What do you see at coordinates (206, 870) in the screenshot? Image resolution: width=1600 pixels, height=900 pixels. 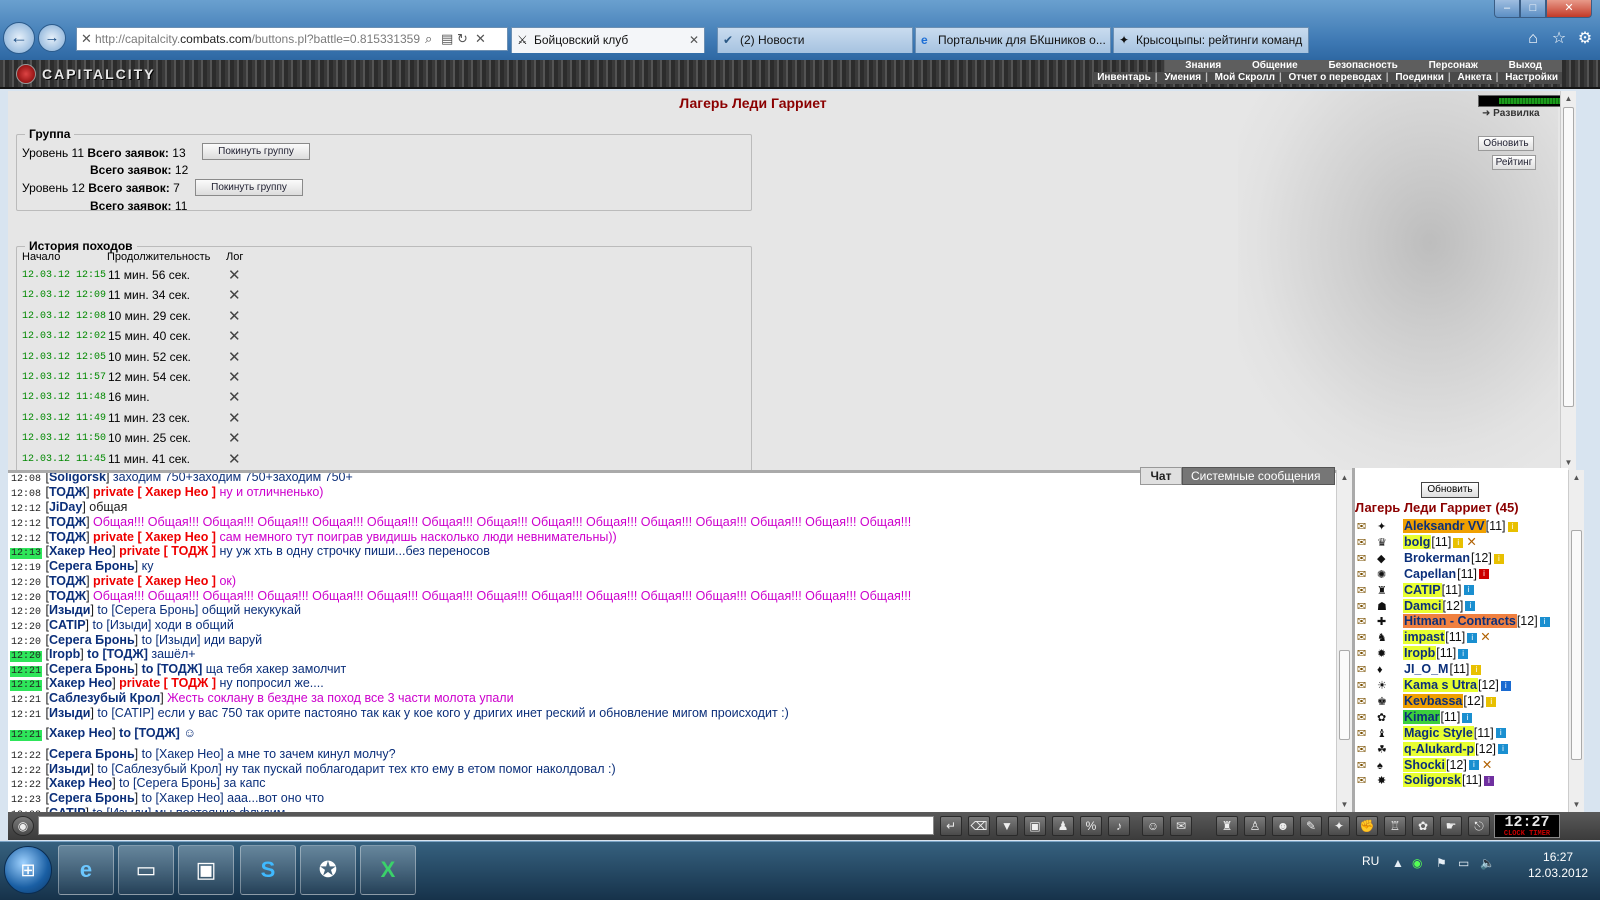 I see `window-icon: ▣` at bounding box center [206, 870].